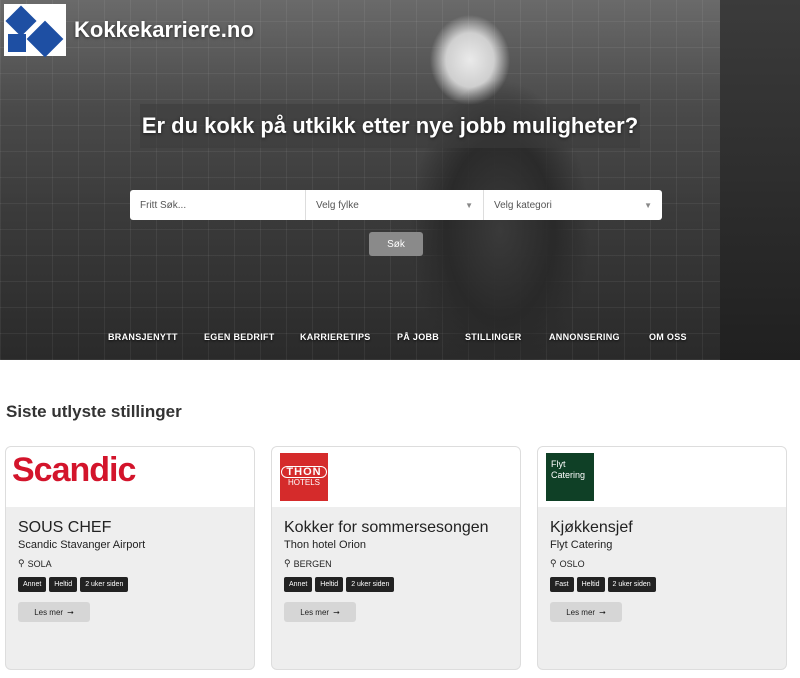  I want to click on company-logo-text: THON, so click(304, 472).